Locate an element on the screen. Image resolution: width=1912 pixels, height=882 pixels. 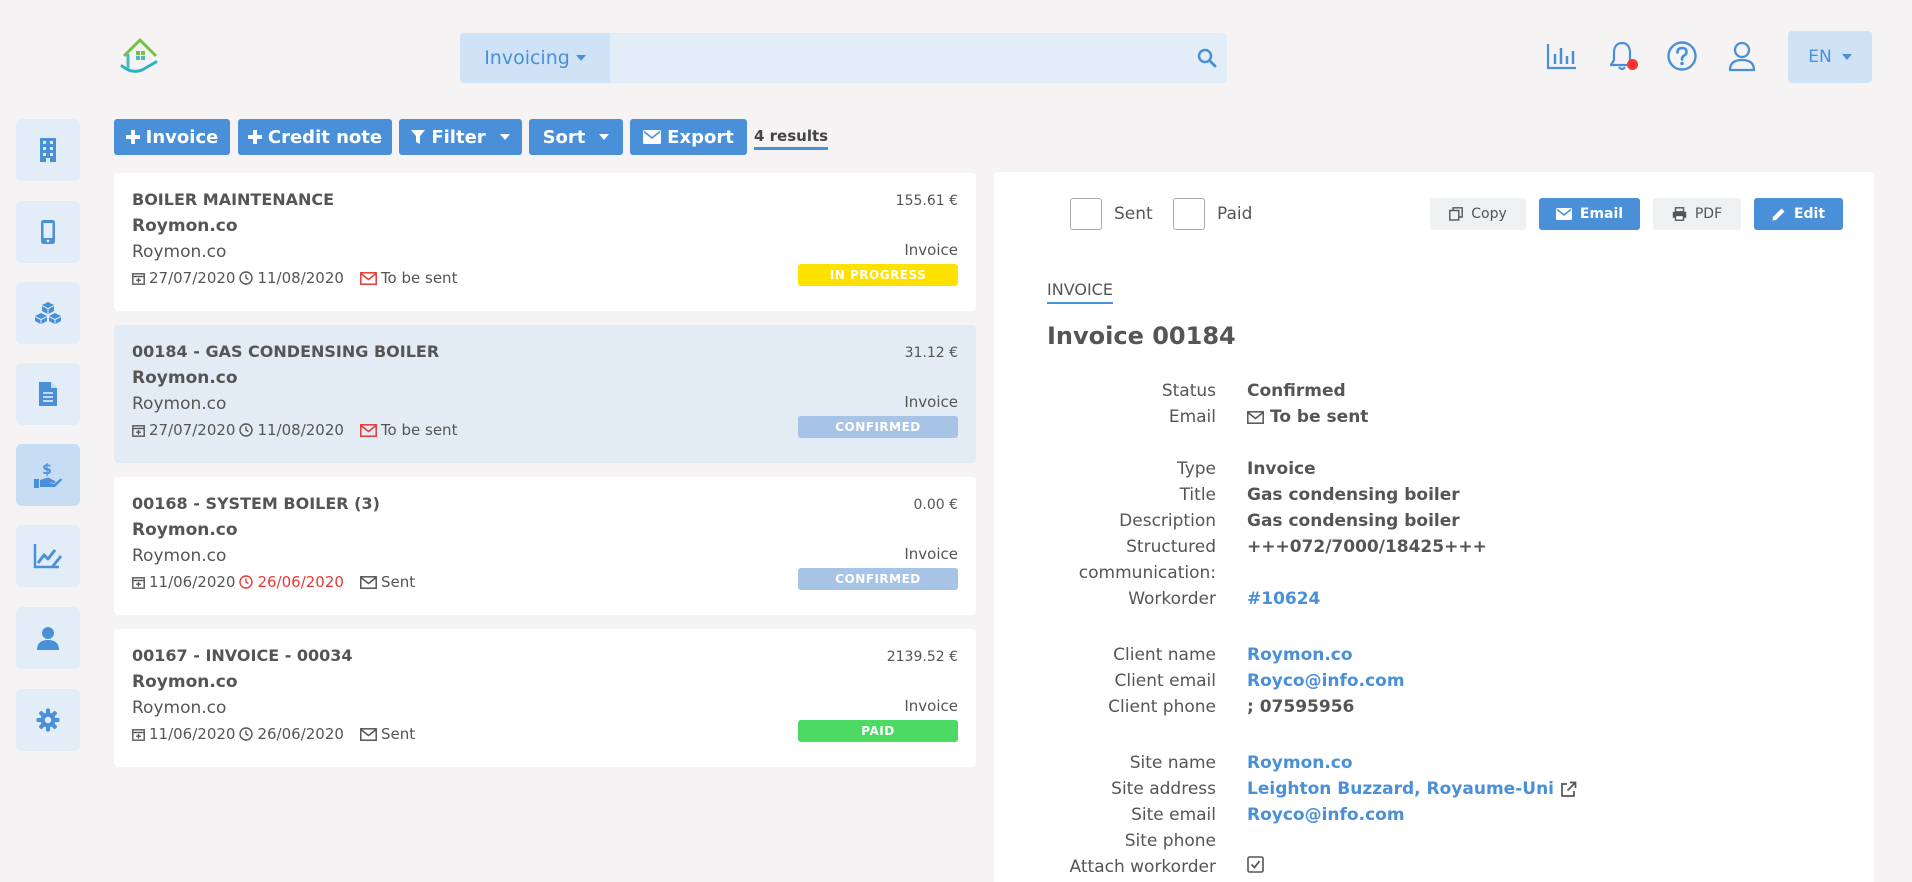
hand-dollar-icon: $ is located at coordinates (48, 475).